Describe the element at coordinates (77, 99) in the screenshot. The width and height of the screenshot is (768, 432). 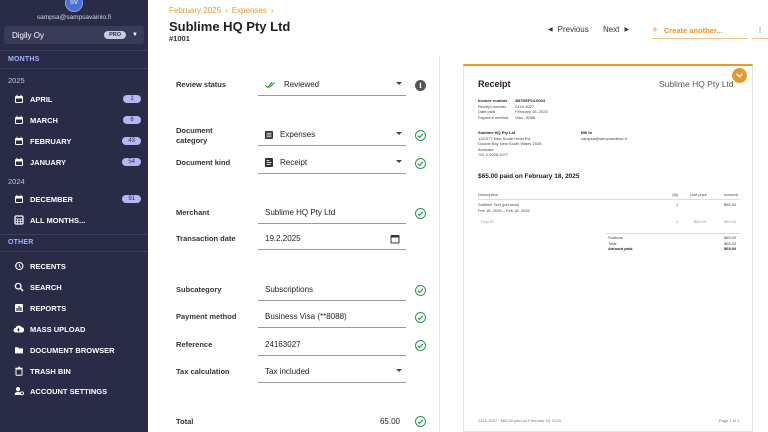
I see `sidebar-item-april: APRIL 1` at that location.